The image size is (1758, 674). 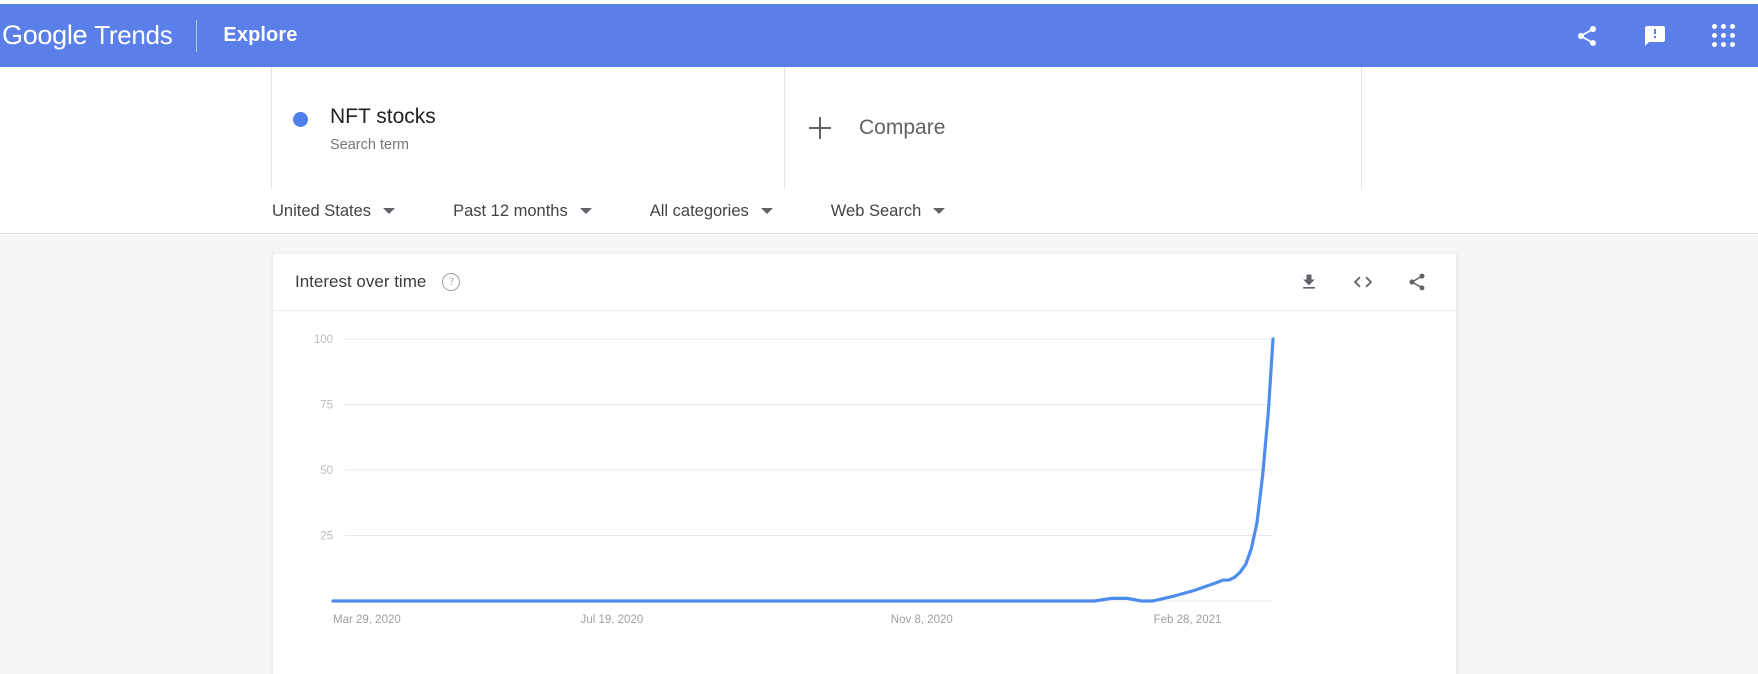 I want to click on compare-button: Compare, so click(x=865, y=128).